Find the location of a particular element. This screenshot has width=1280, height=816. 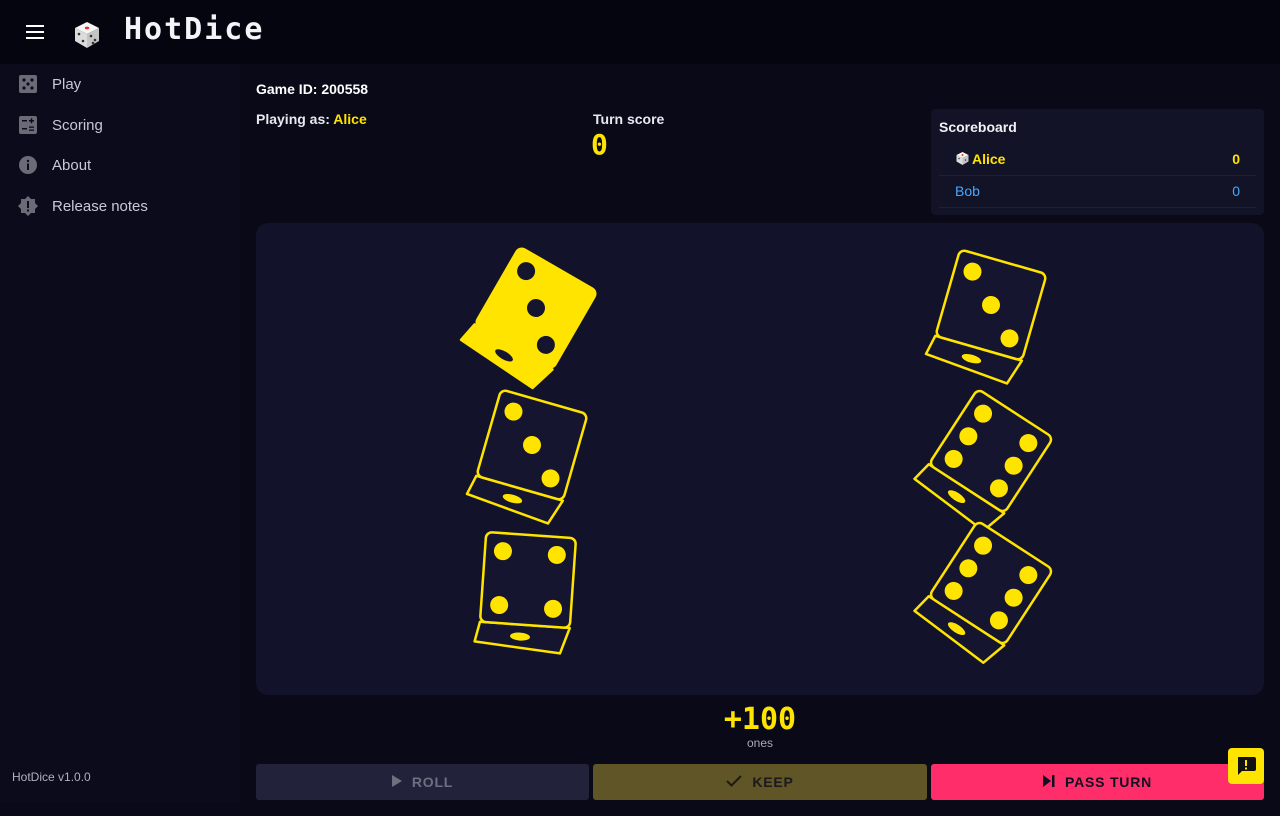

pass-turn-button-label: PASS TURN is located at coordinates (1108, 782).